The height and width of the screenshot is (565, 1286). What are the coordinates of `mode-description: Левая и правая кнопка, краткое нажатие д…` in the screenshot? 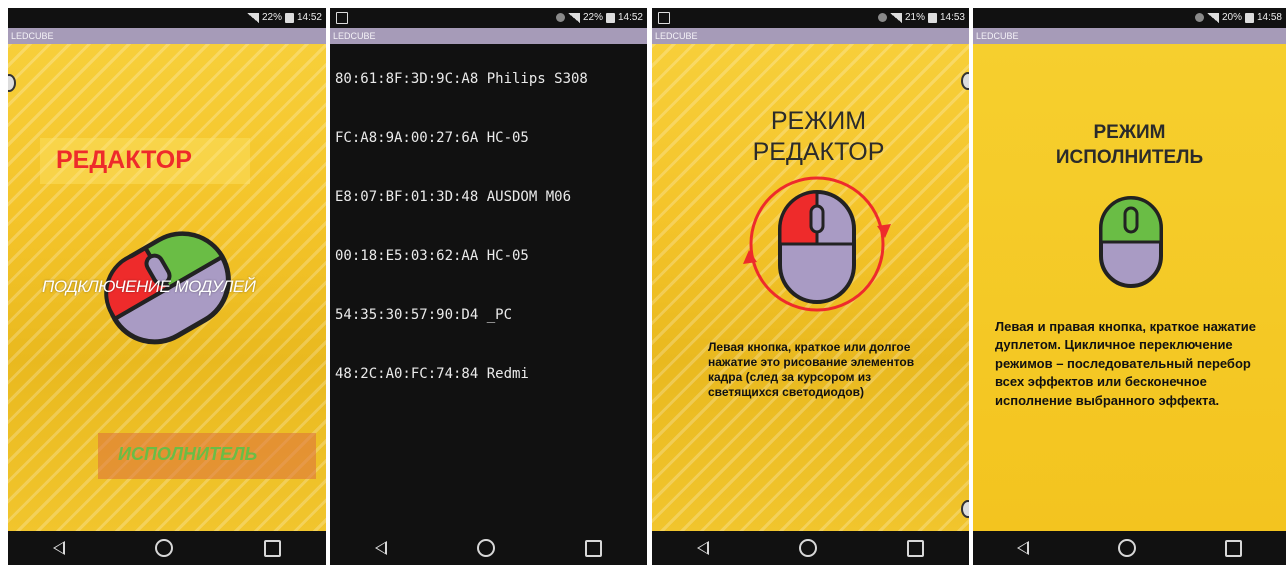 It's located at (1126, 363).